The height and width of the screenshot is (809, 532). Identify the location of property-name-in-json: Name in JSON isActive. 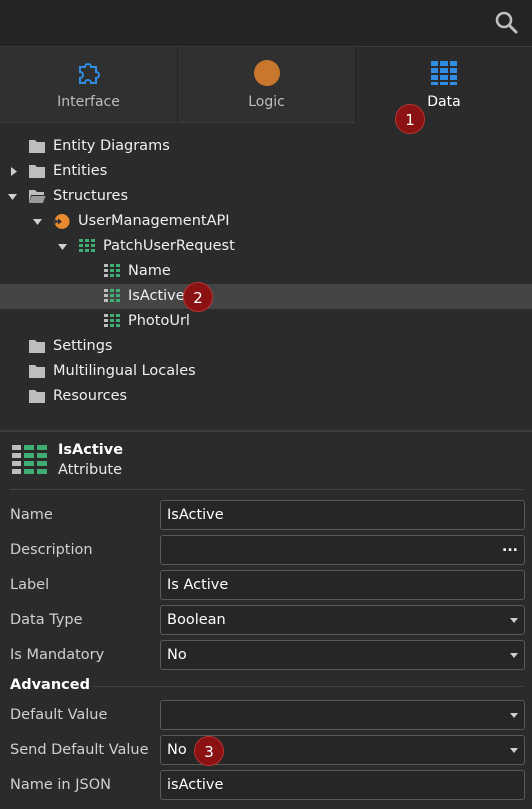
(266, 785).